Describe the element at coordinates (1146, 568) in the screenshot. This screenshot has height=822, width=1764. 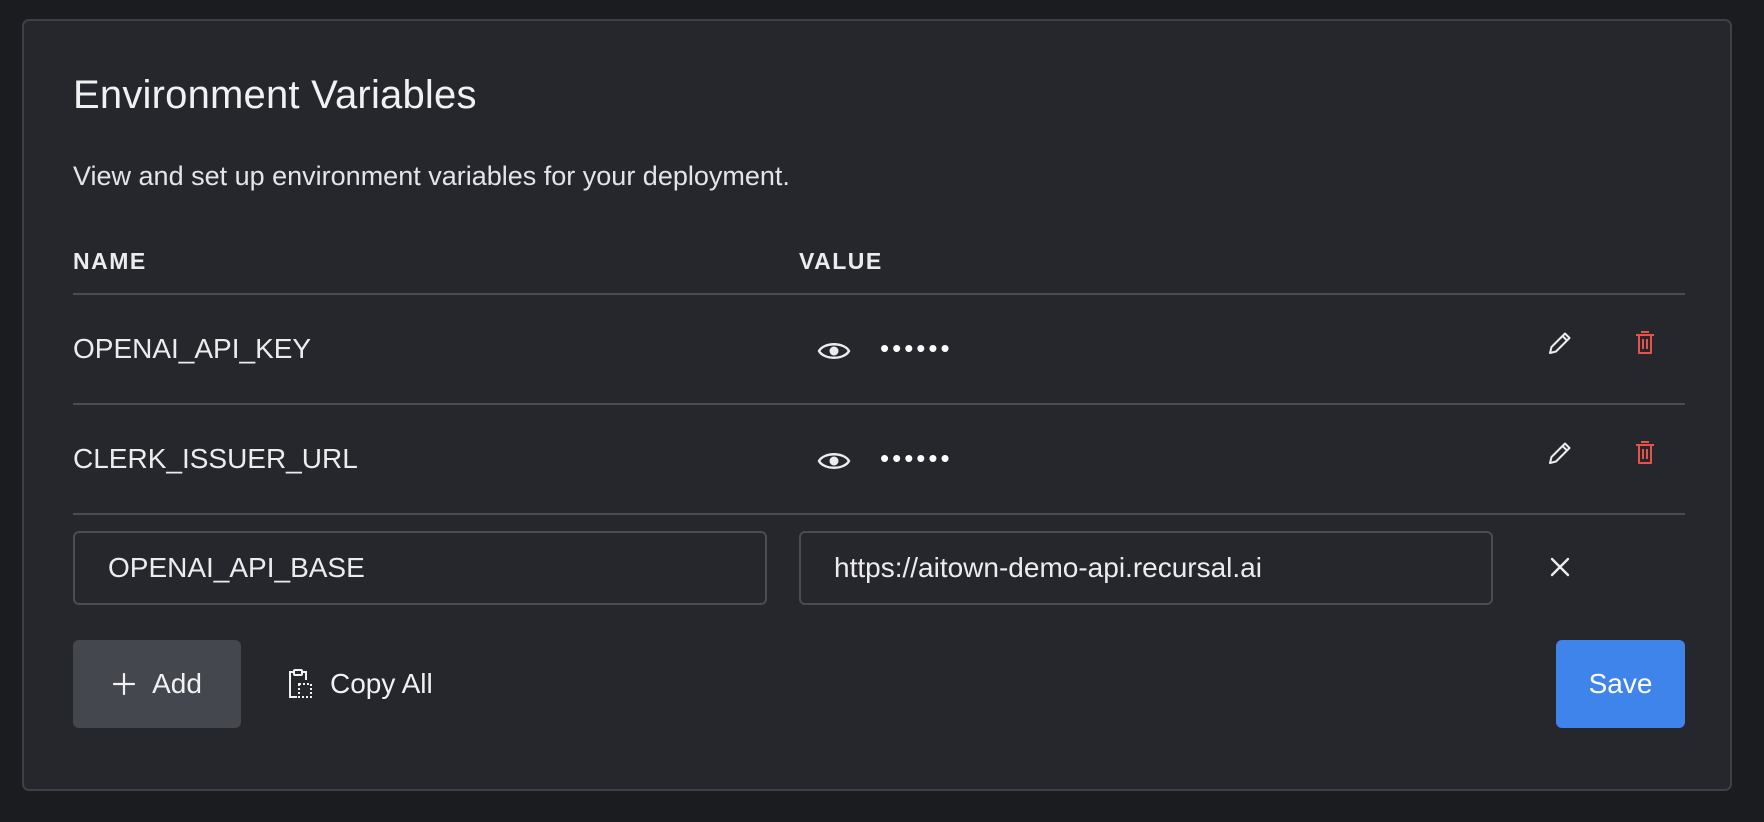
I see `variable-value-input` at that location.